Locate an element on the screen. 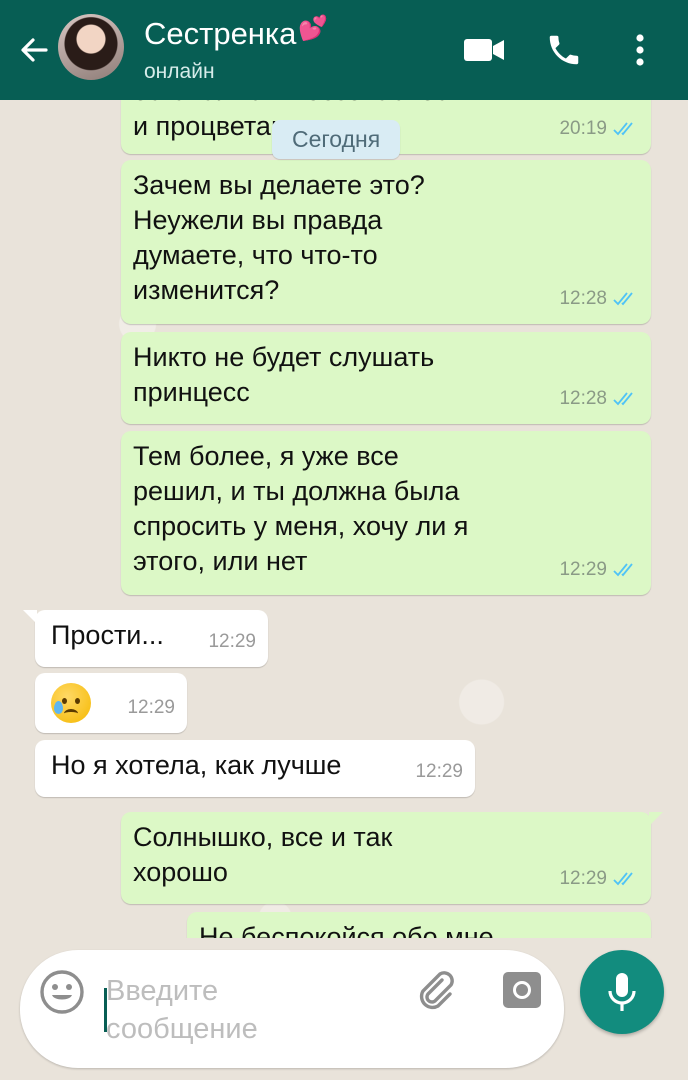  heart-emoji-icon: 💕 is located at coordinates (313, 28).